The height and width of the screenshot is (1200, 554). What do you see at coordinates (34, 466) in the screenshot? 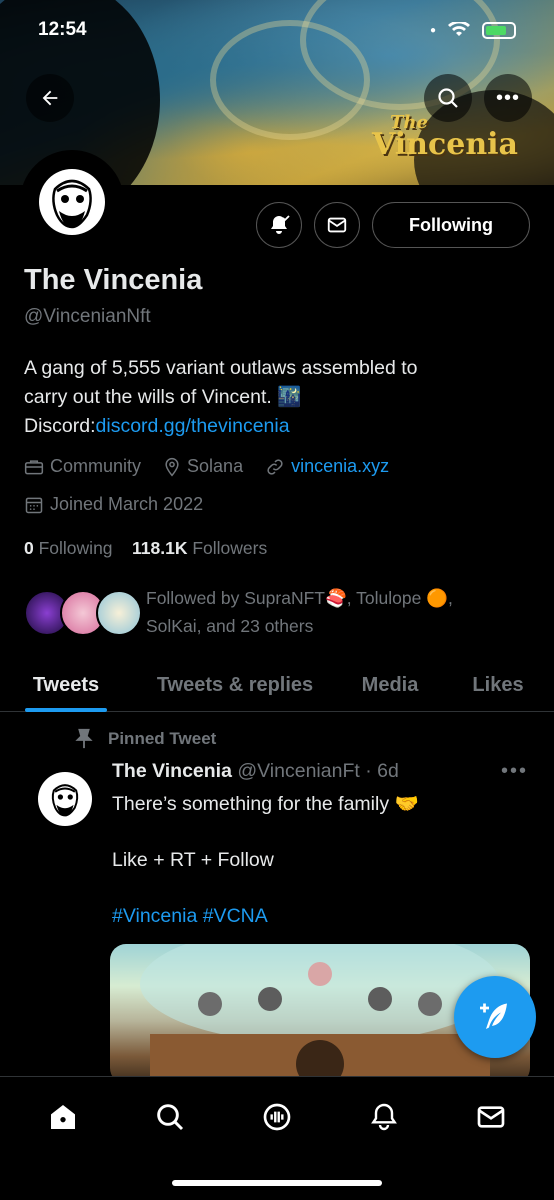
I see `briefcase-icon` at bounding box center [34, 466].